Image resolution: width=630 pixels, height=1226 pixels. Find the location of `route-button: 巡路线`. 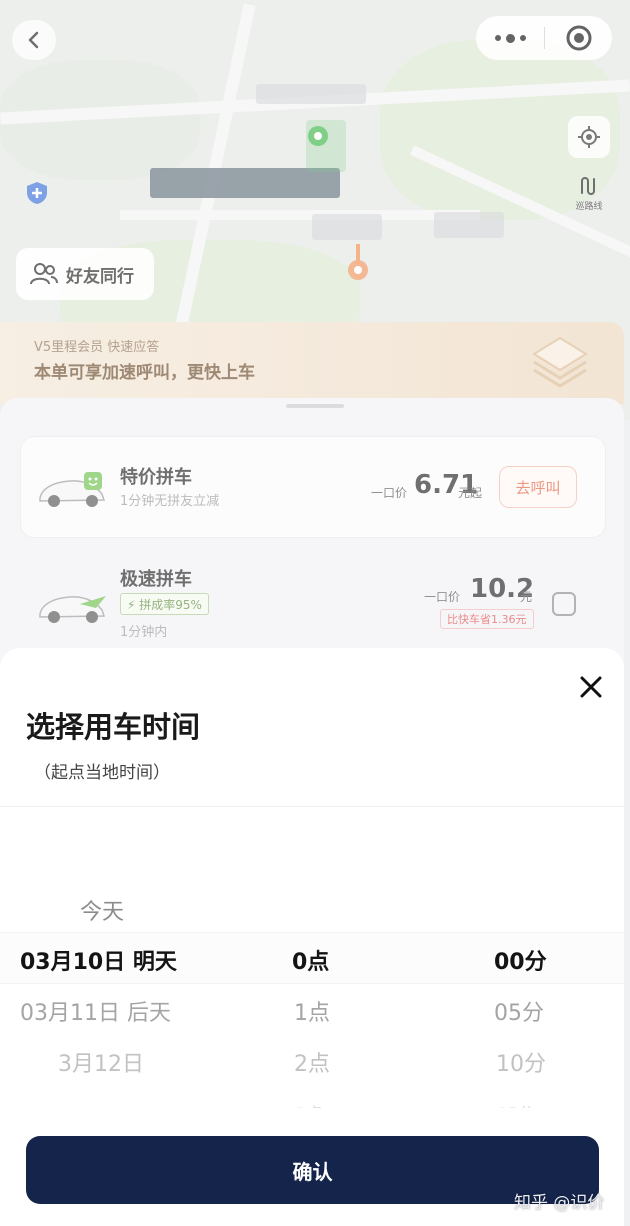

route-button: 巡路线 is located at coordinates (589, 193).